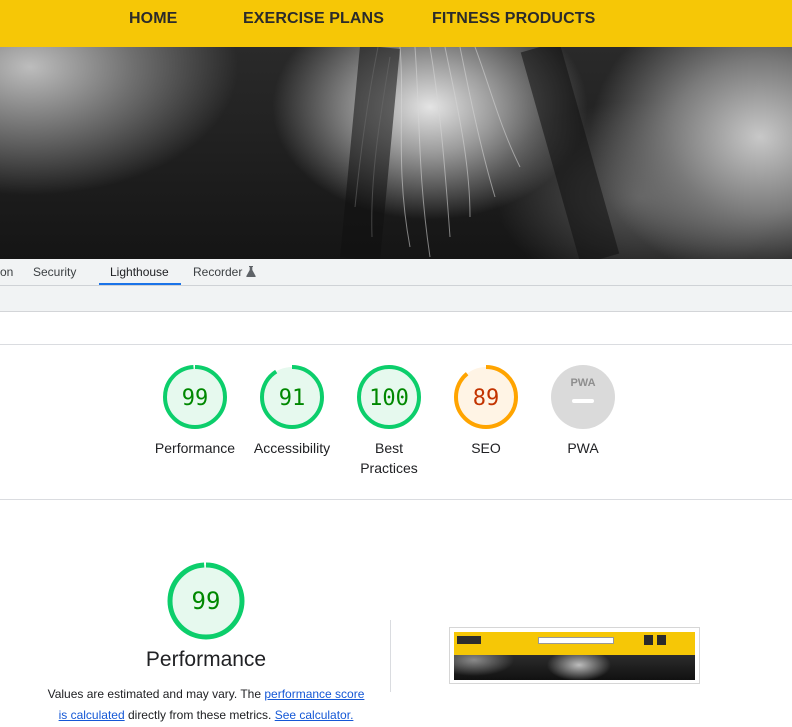 The height and width of the screenshot is (727, 792). Describe the element at coordinates (388, 448) in the screenshot. I see `gauge-label-line1: Best` at that location.